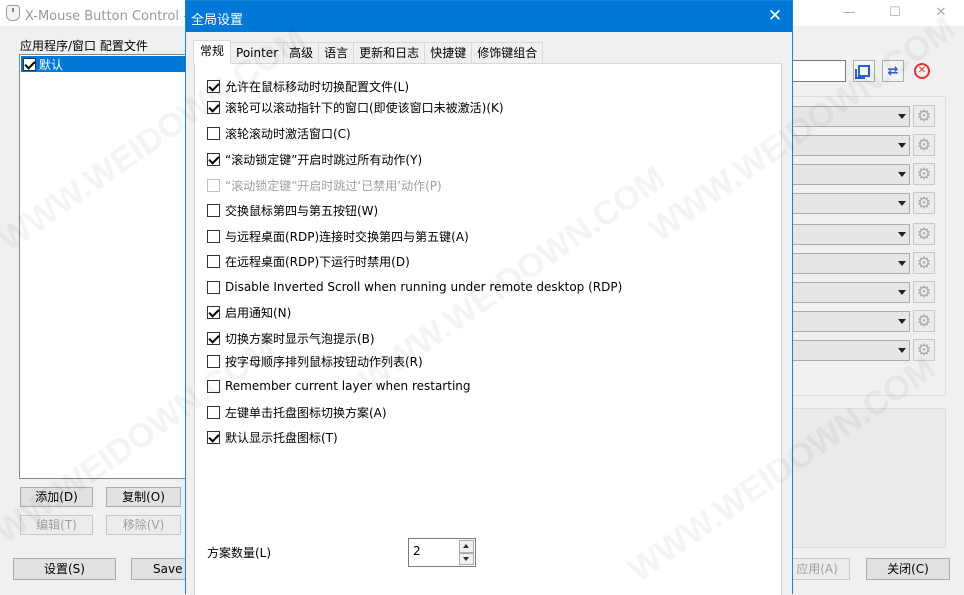 Image resolution: width=964 pixels, height=595 pixels. What do you see at coordinates (302, 210) in the screenshot?
I see `option-label: 交换鼠标第四与第五按钮(W)` at bounding box center [302, 210].